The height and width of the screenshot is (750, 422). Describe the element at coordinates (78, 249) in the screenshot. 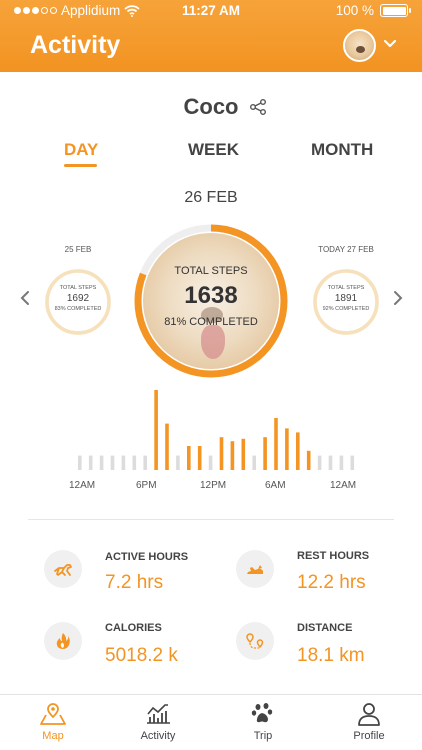

I see `prev-day-date: 25 FEB` at that location.